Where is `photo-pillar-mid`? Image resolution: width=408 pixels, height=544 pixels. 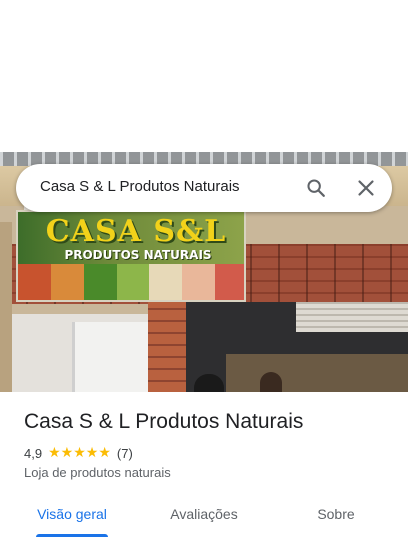
photo-pillar-mid is located at coordinates (167, 342).